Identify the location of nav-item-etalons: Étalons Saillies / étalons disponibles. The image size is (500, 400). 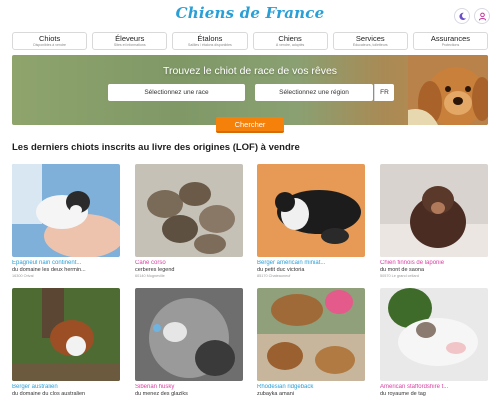
(210, 41).